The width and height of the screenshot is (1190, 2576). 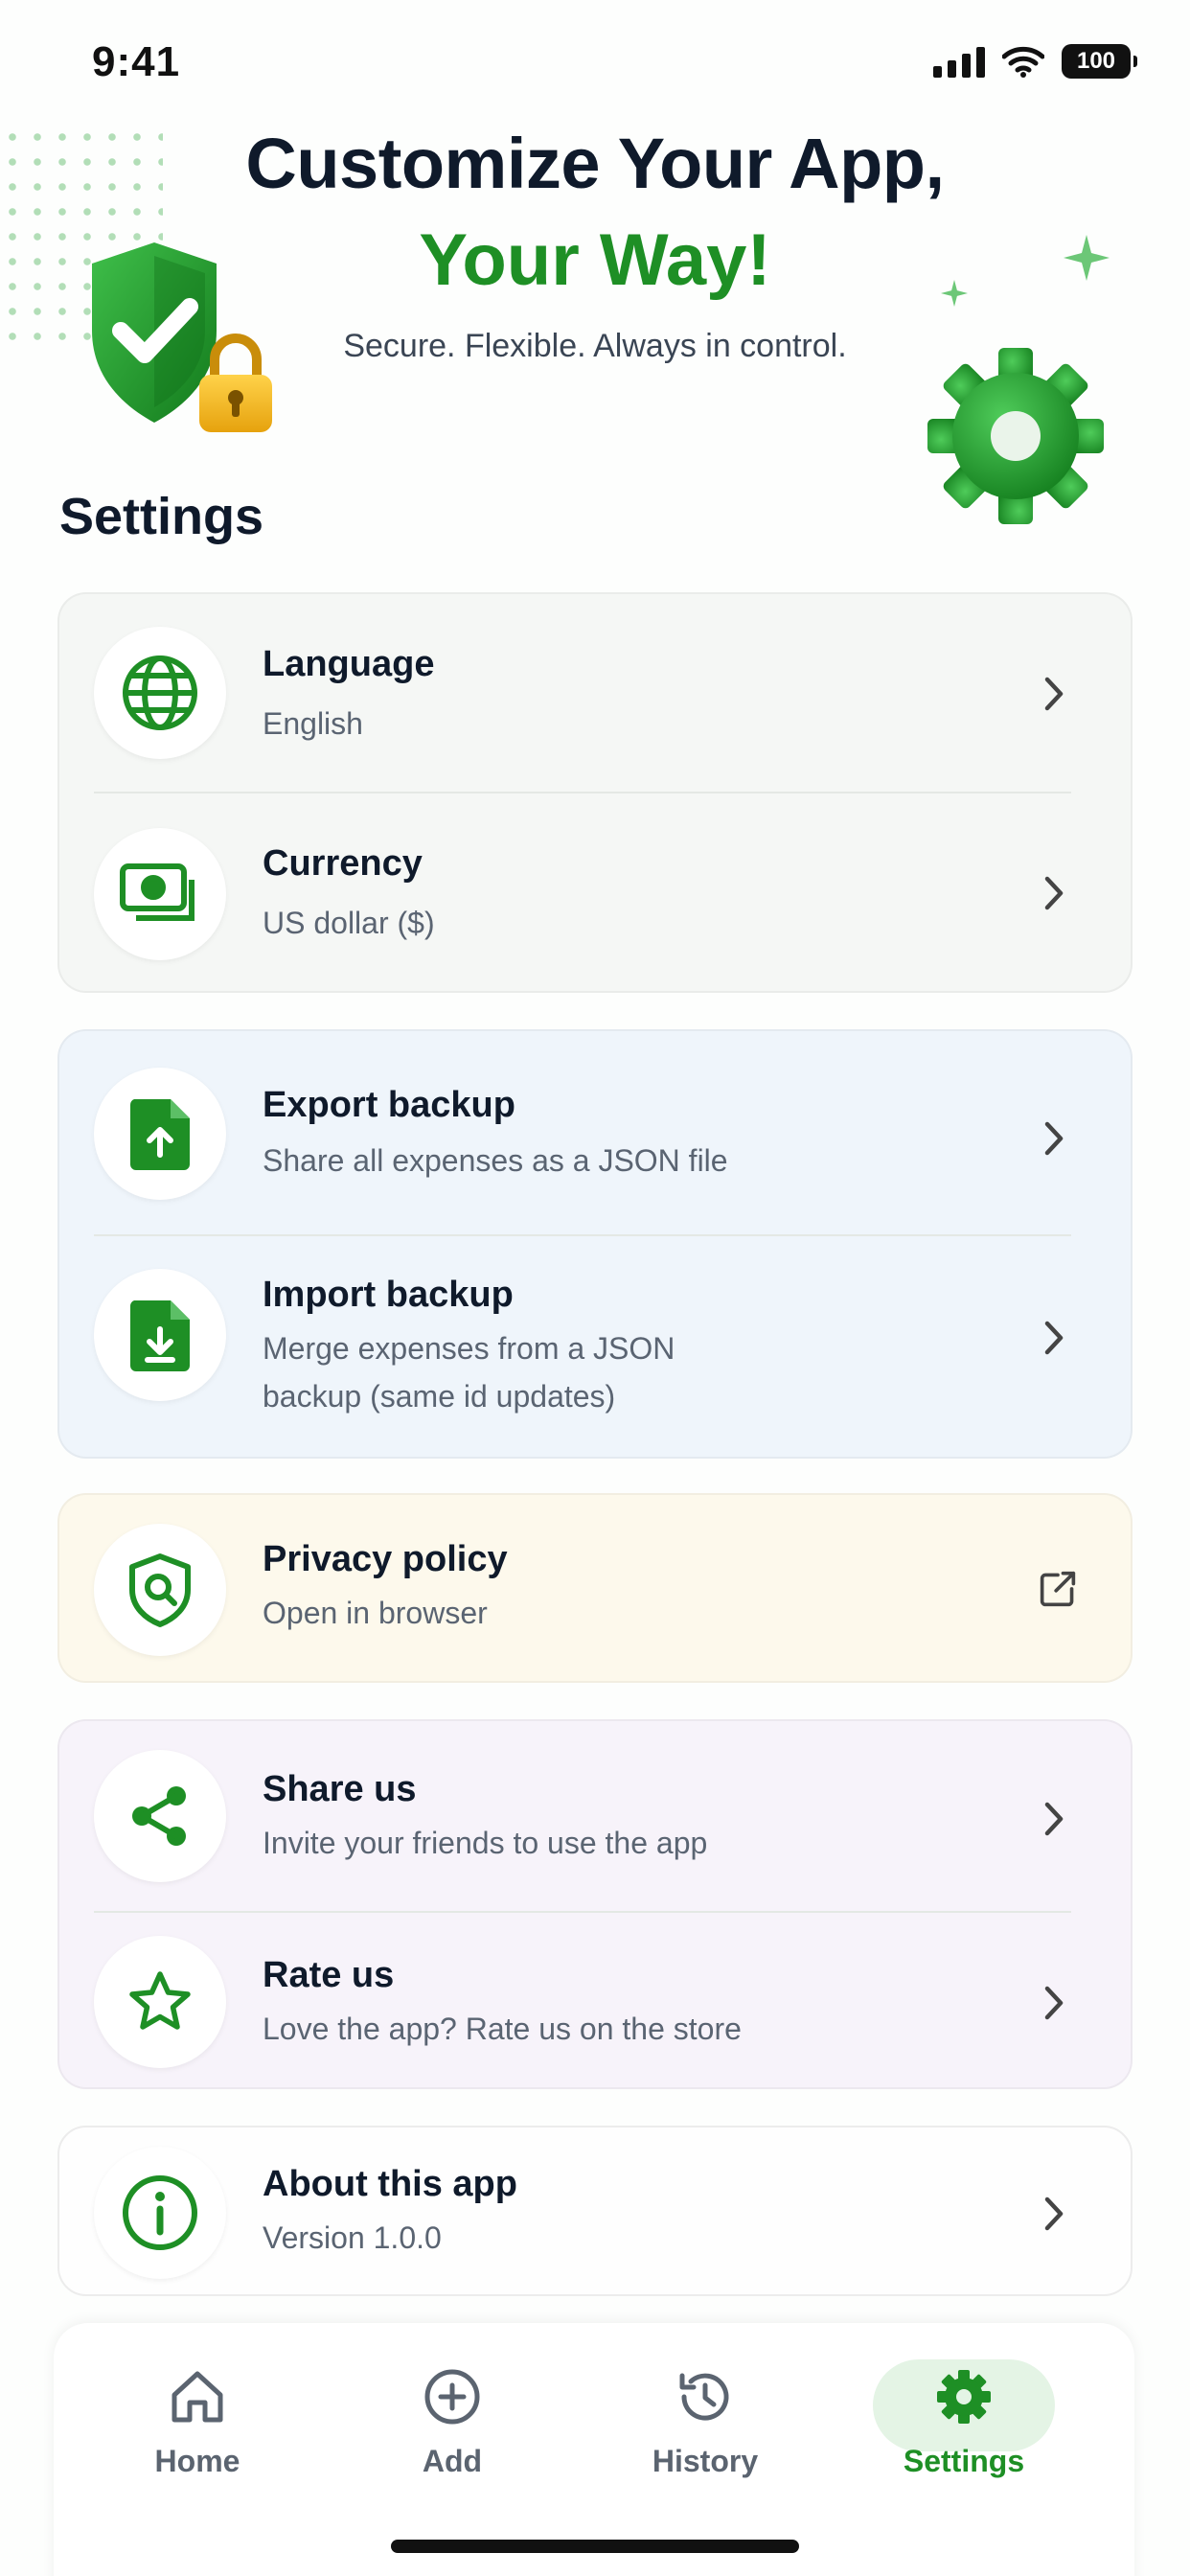 What do you see at coordinates (1058, 1589) in the screenshot?
I see `external-link-icon` at bounding box center [1058, 1589].